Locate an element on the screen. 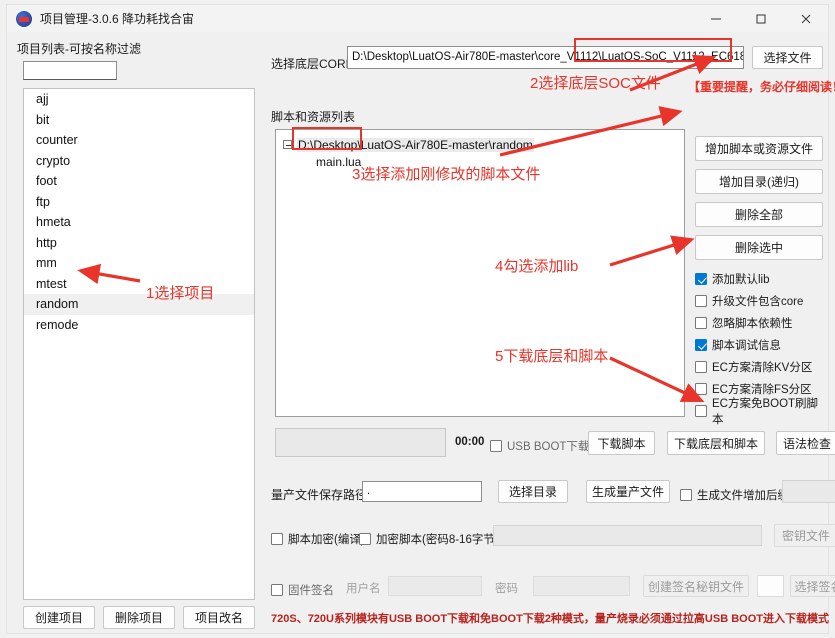 This screenshot has height=638, width=835. mass-production-path-input: . is located at coordinates (422, 491).